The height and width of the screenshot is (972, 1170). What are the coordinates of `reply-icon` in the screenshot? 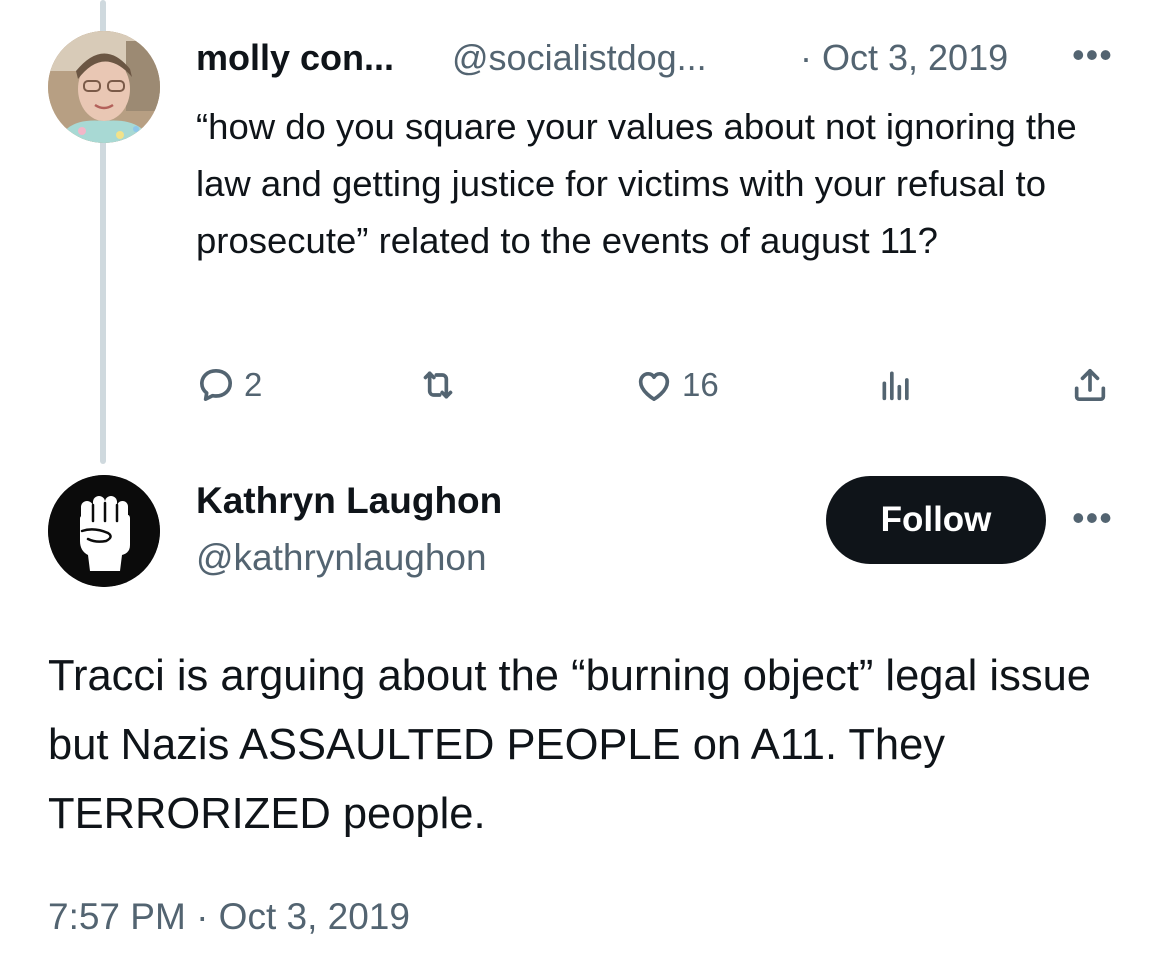 It's located at (216, 385).